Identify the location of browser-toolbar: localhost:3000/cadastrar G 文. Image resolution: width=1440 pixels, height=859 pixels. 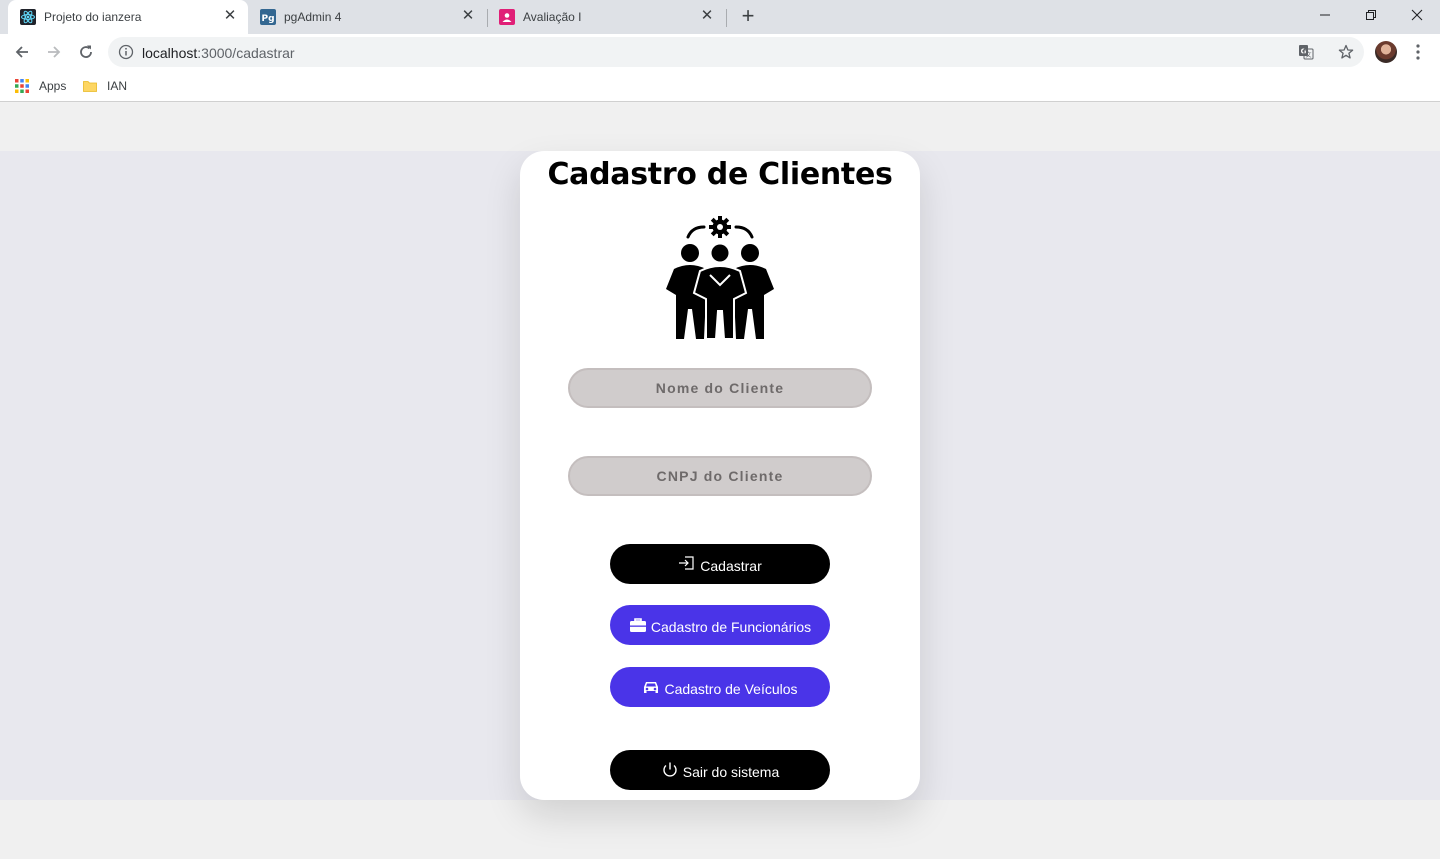
(720, 52).